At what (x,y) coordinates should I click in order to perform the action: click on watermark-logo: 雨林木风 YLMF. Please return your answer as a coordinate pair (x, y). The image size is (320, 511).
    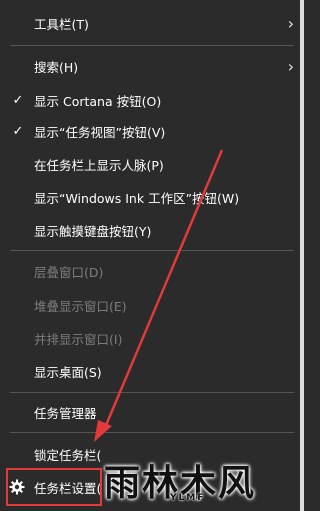
    Looking at the image, I should click on (200, 479).